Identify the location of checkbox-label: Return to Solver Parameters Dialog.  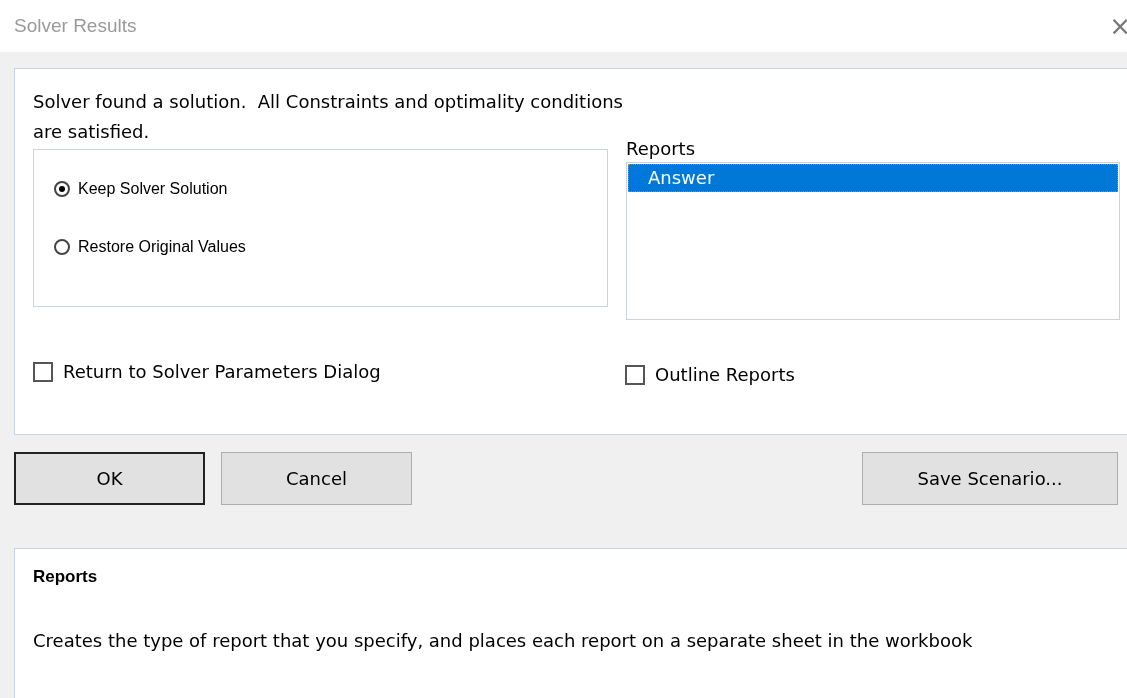
(222, 371).